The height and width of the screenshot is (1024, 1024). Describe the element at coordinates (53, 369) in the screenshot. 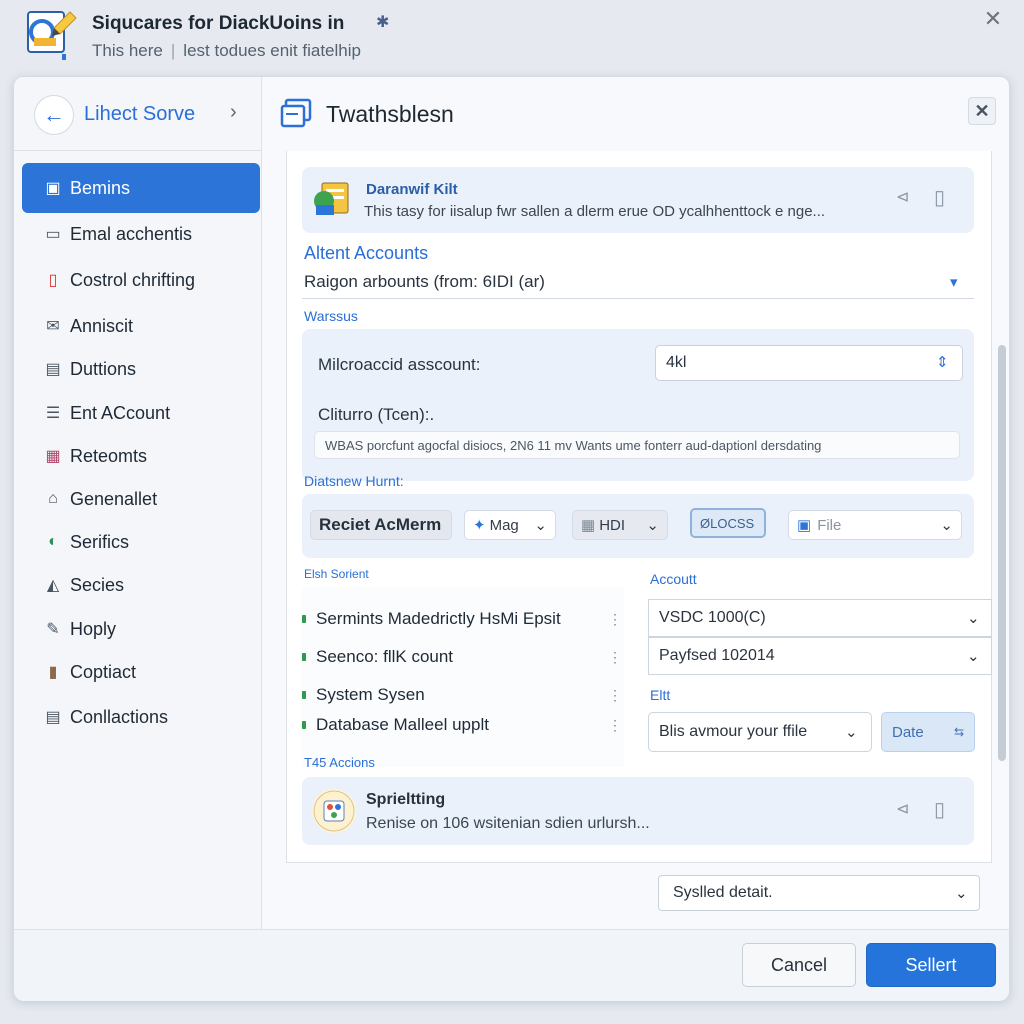

I see `card-icon: ▤` at that location.